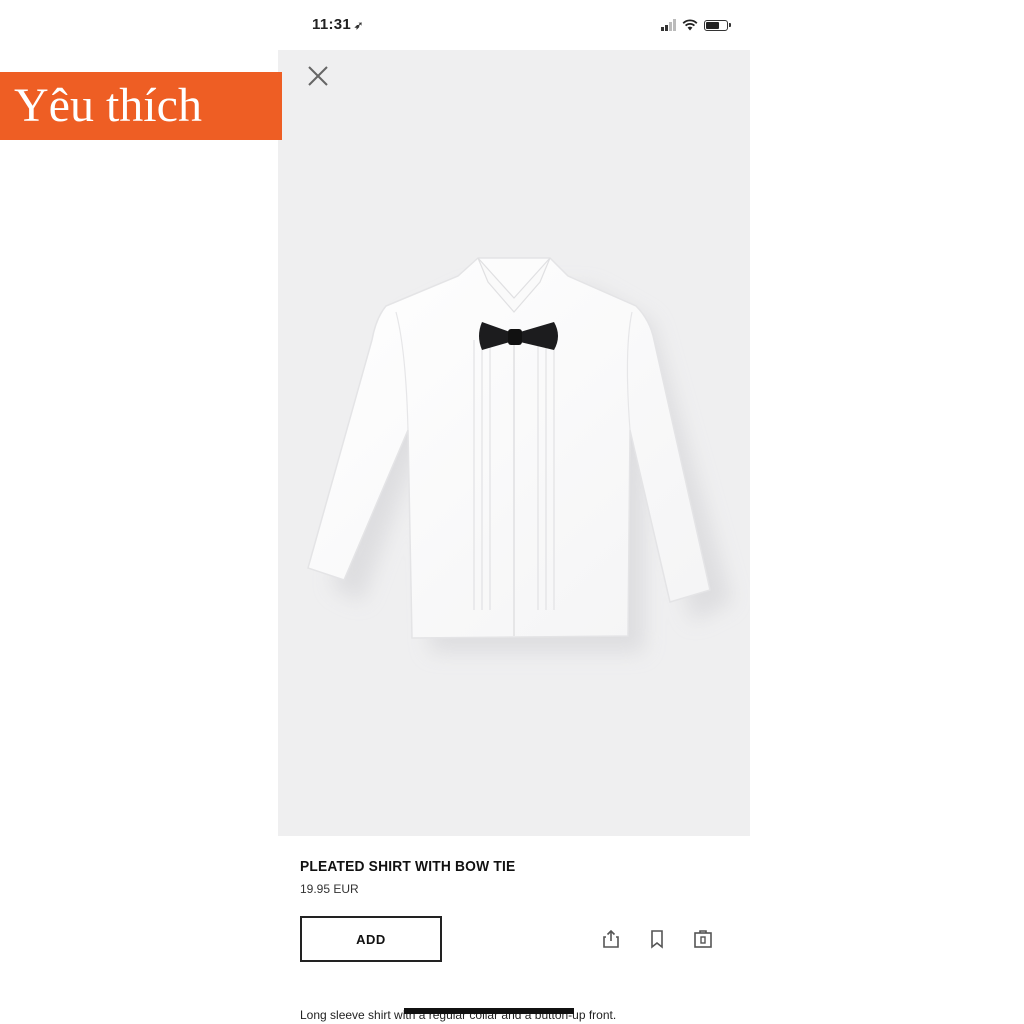  I want to click on product-actions, so click(657, 939).